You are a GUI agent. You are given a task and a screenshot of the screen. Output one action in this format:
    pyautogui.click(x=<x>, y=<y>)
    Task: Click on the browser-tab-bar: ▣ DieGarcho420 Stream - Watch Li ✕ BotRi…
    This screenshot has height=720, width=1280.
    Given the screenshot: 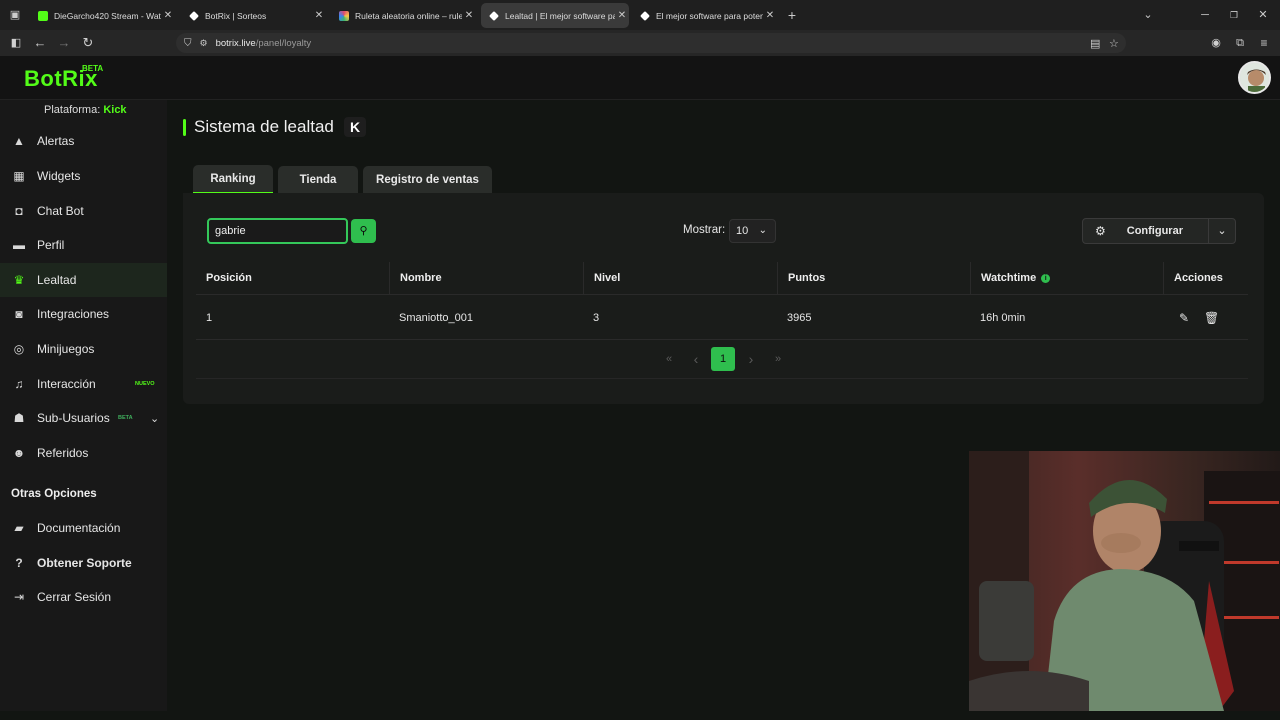 What is the action you would take?
    pyautogui.click(x=640, y=15)
    